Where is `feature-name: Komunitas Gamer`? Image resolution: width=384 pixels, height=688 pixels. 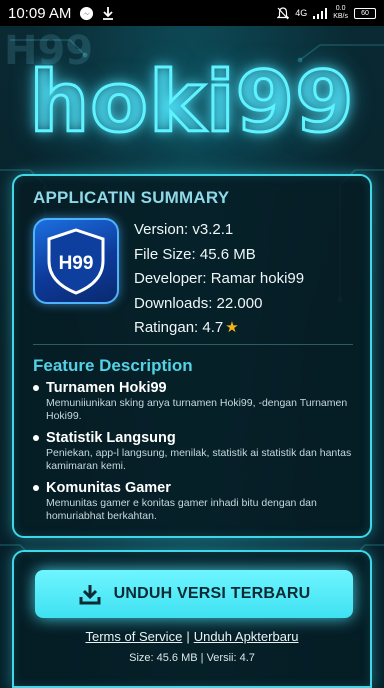
feature-name: Komunitas Gamer is located at coordinates (108, 488).